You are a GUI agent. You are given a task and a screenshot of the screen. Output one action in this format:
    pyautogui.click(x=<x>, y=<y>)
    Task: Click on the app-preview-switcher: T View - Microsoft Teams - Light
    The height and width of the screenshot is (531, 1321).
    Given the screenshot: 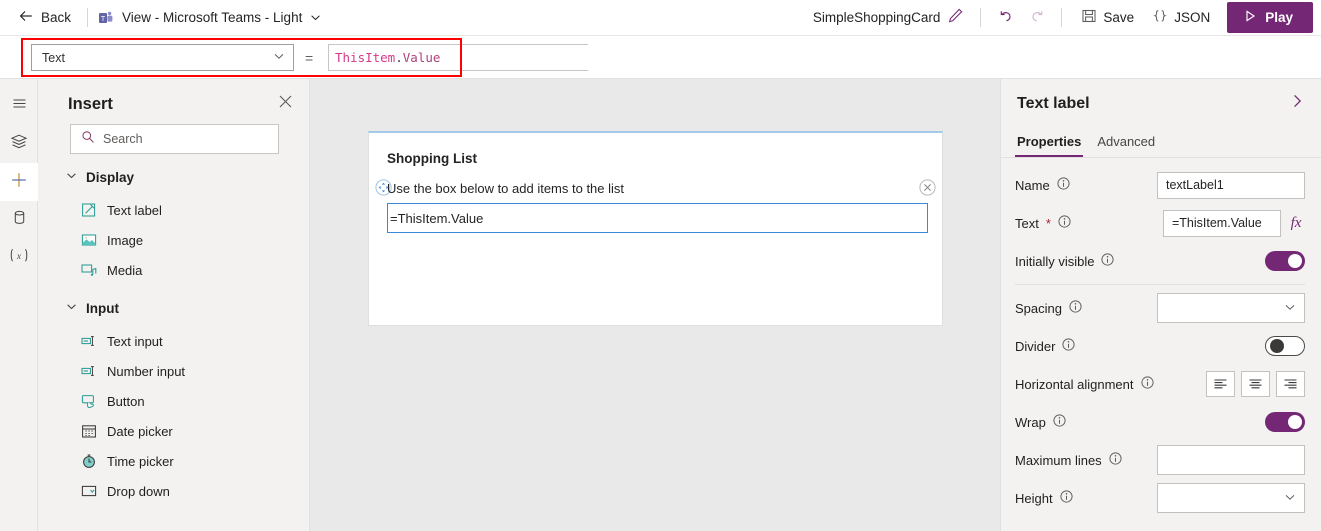 What is the action you would take?
    pyautogui.click(x=209, y=18)
    